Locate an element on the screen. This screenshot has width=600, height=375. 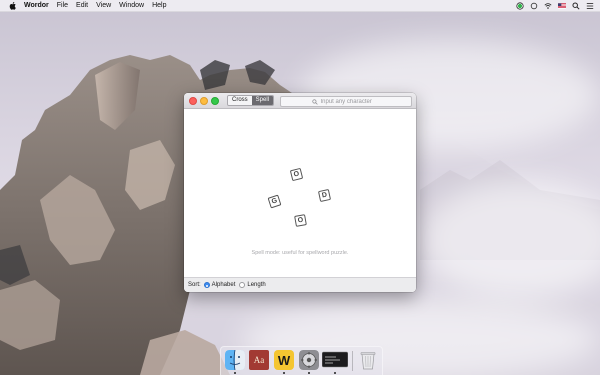
menu-view: View is located at coordinates (103, 5).